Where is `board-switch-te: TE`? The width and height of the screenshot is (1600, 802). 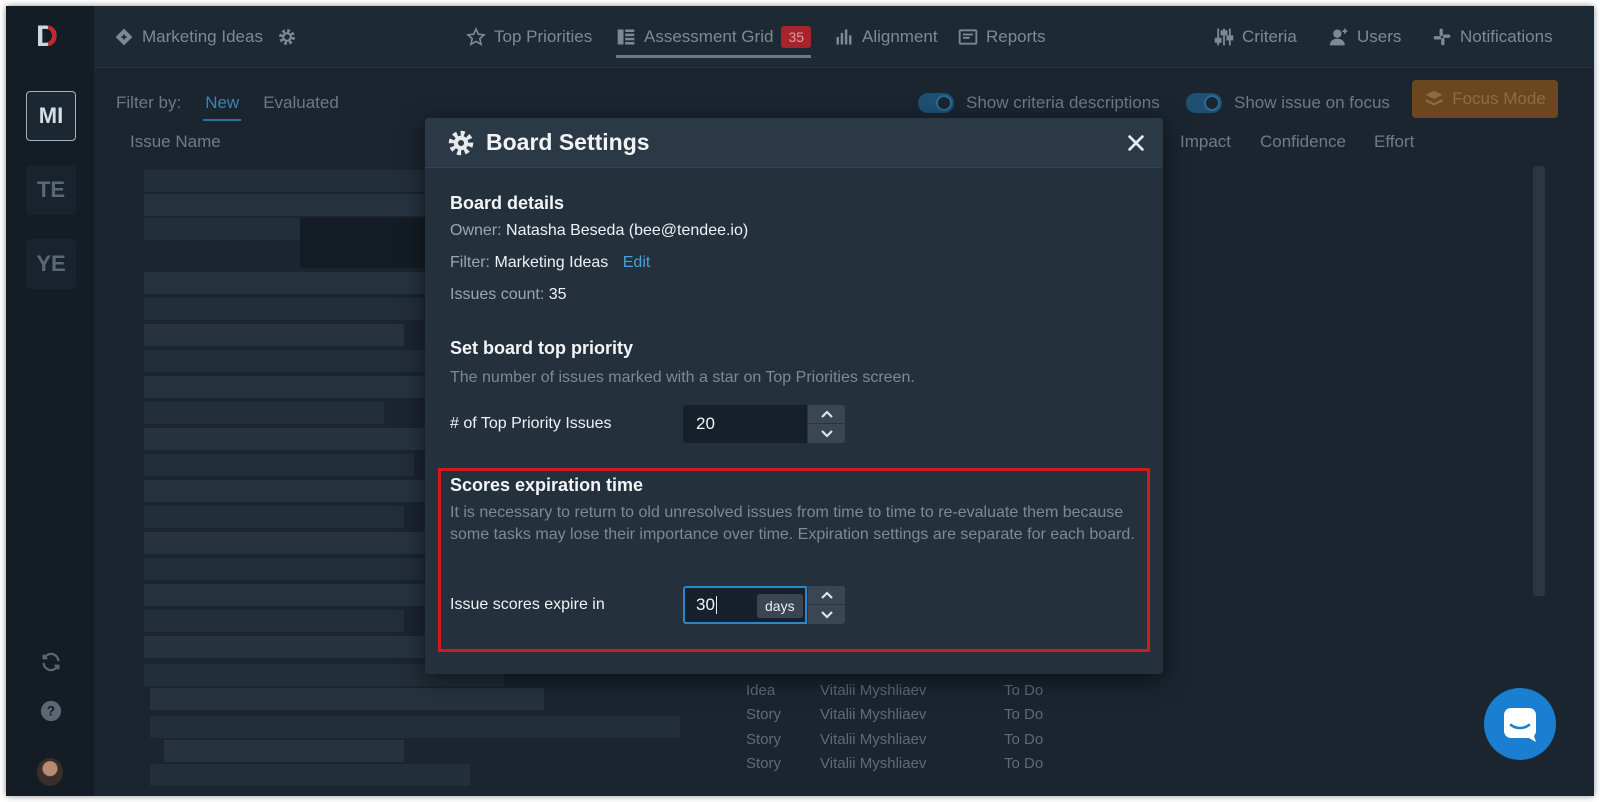 board-switch-te: TE is located at coordinates (51, 190).